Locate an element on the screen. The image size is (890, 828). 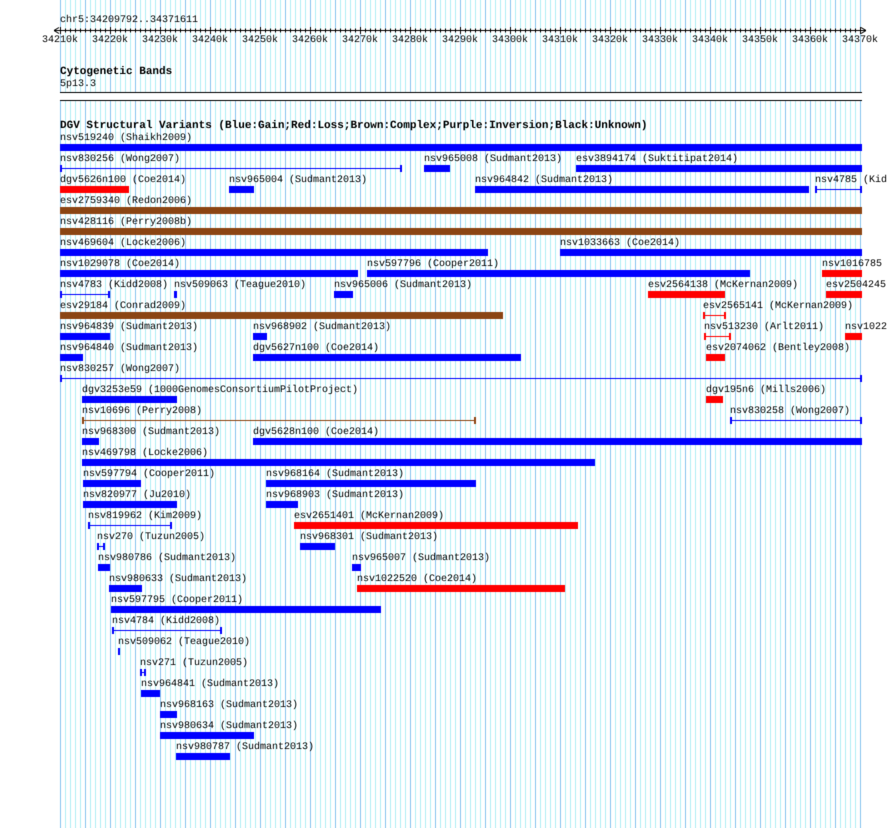
variant-label: nsv1033663 (Coe2014) is located at coordinates (620, 243).